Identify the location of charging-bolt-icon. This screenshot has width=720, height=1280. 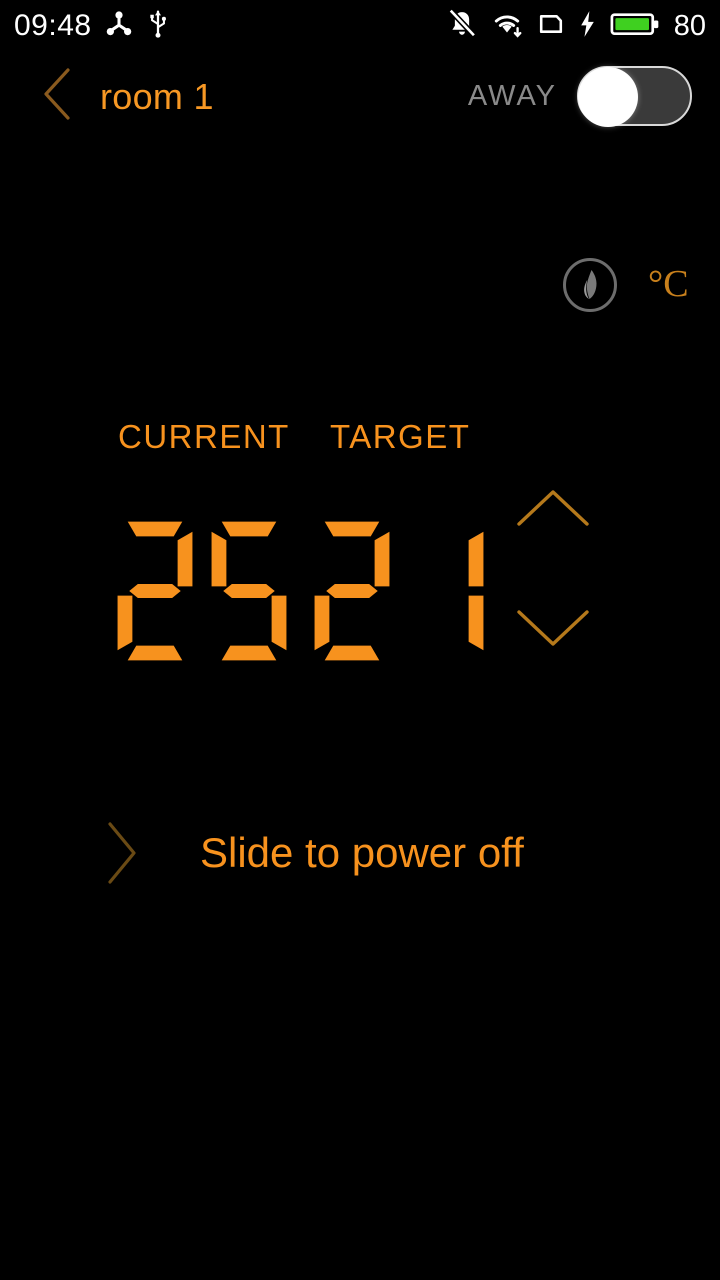
(587, 26).